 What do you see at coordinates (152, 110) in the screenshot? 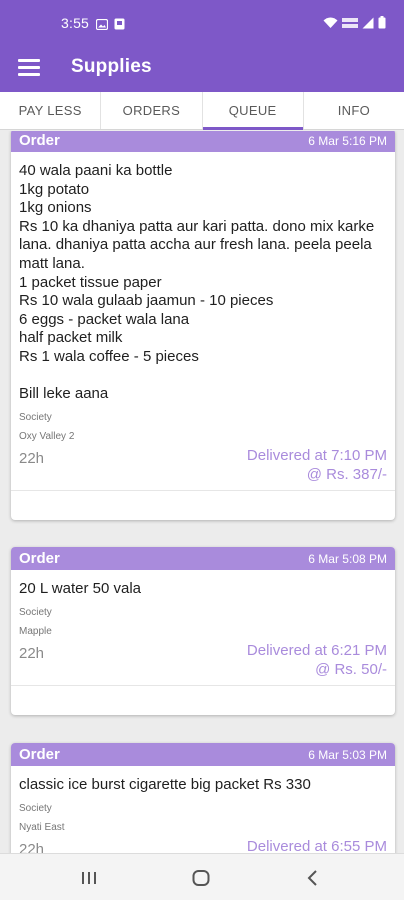
I see `tab-orders: ORDERS` at bounding box center [152, 110].